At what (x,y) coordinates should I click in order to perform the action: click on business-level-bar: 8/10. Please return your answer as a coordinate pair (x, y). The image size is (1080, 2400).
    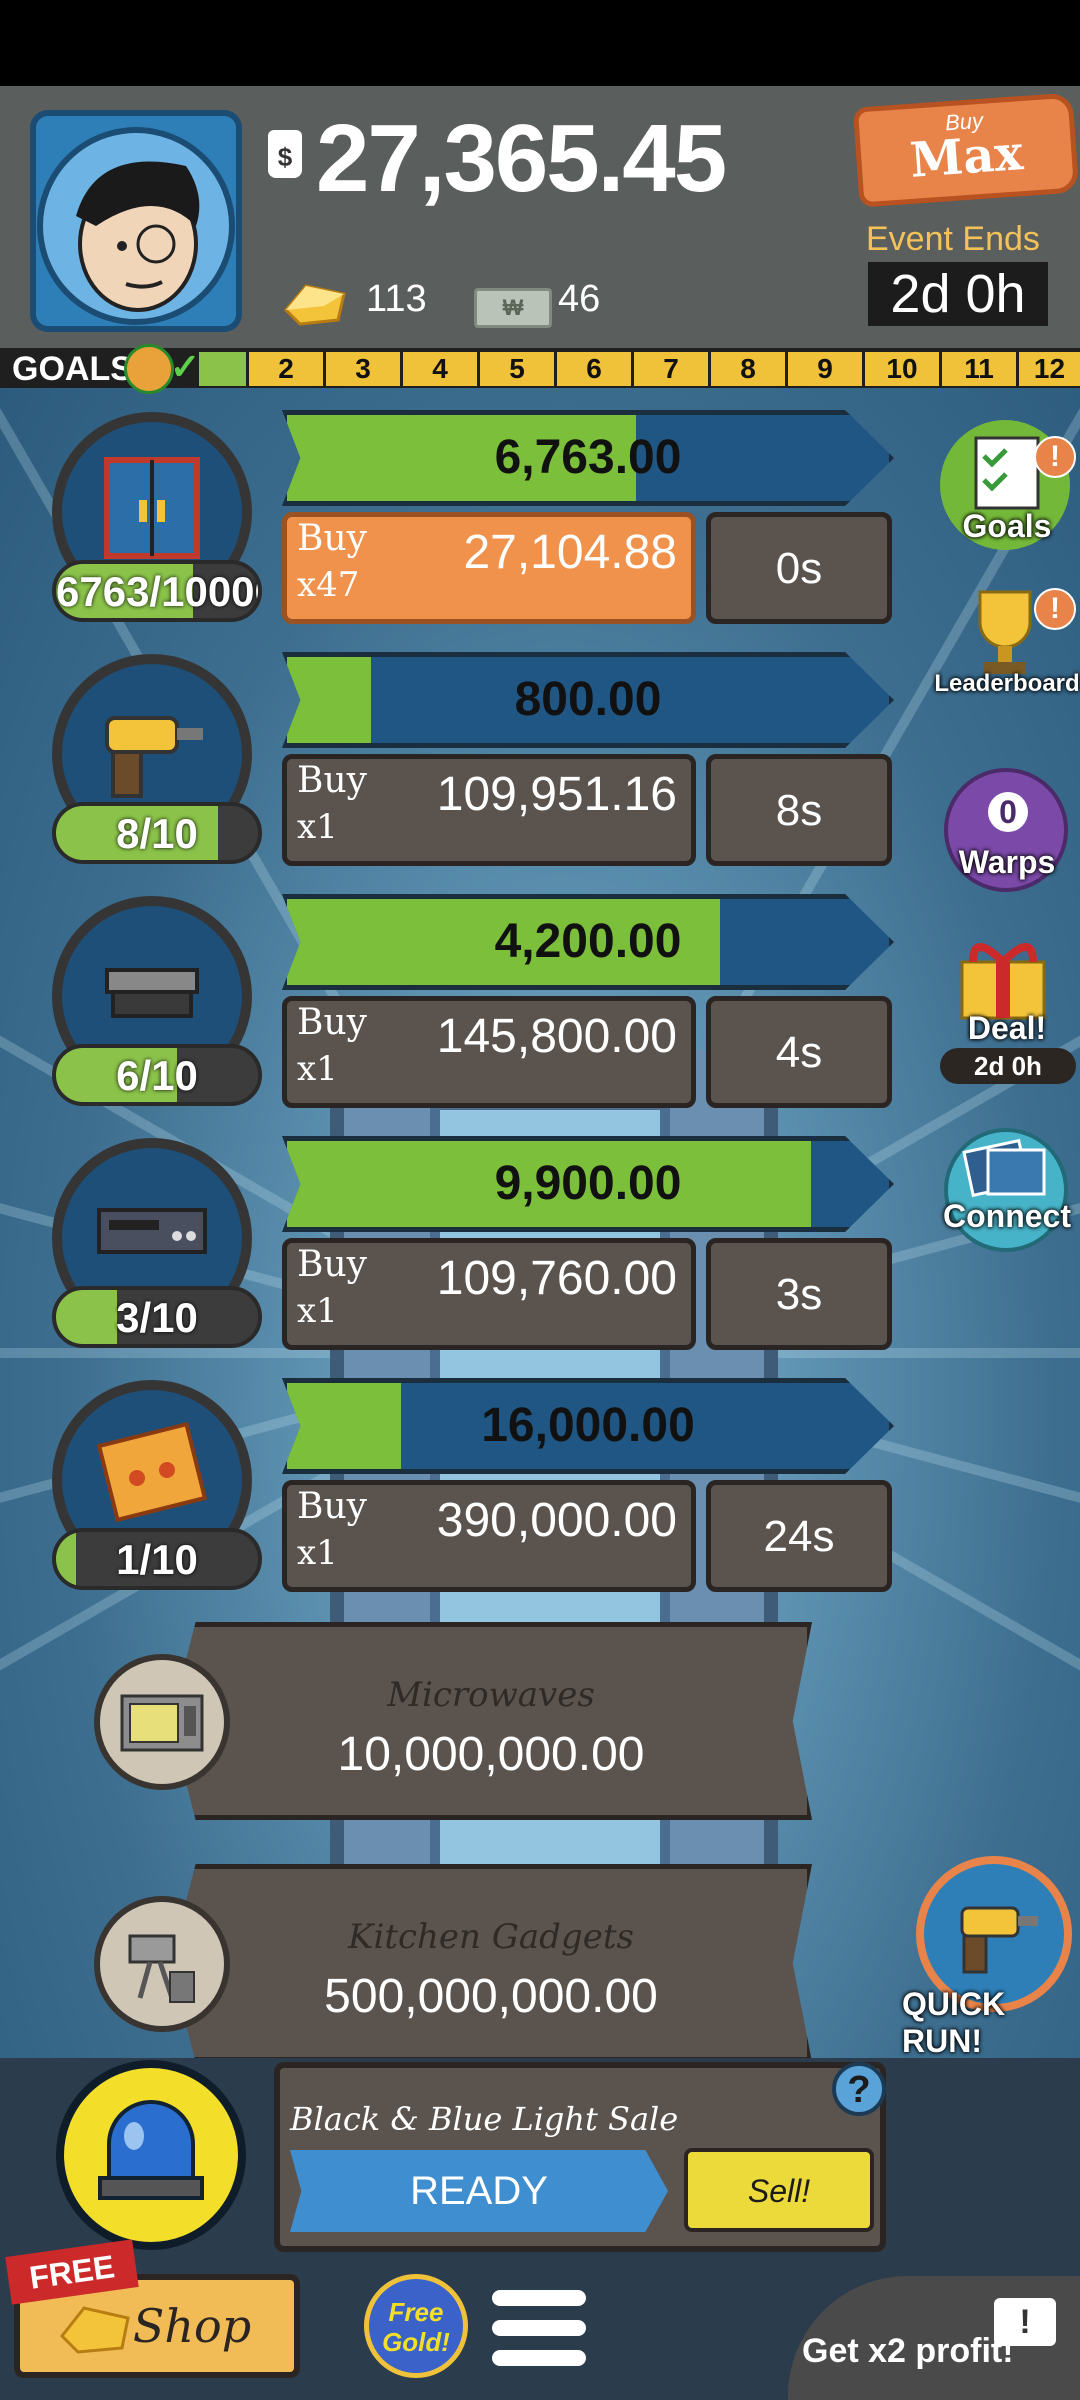
    Looking at the image, I should click on (157, 833).